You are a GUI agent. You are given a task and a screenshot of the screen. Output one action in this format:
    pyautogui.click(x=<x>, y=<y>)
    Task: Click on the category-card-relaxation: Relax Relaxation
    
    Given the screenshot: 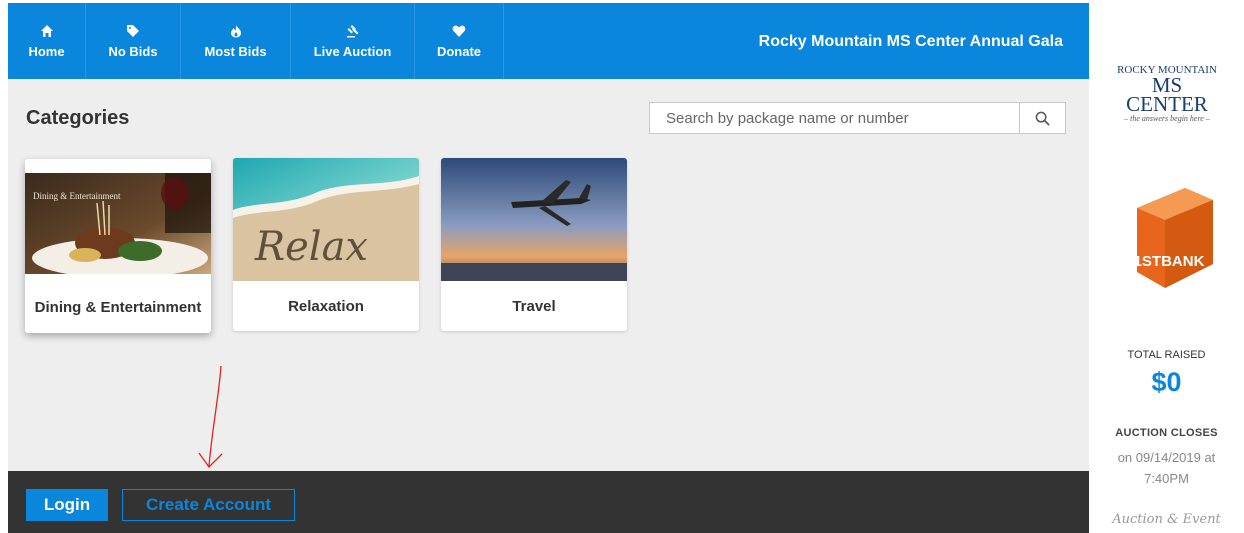 What is the action you would take?
    pyautogui.click(x=326, y=244)
    